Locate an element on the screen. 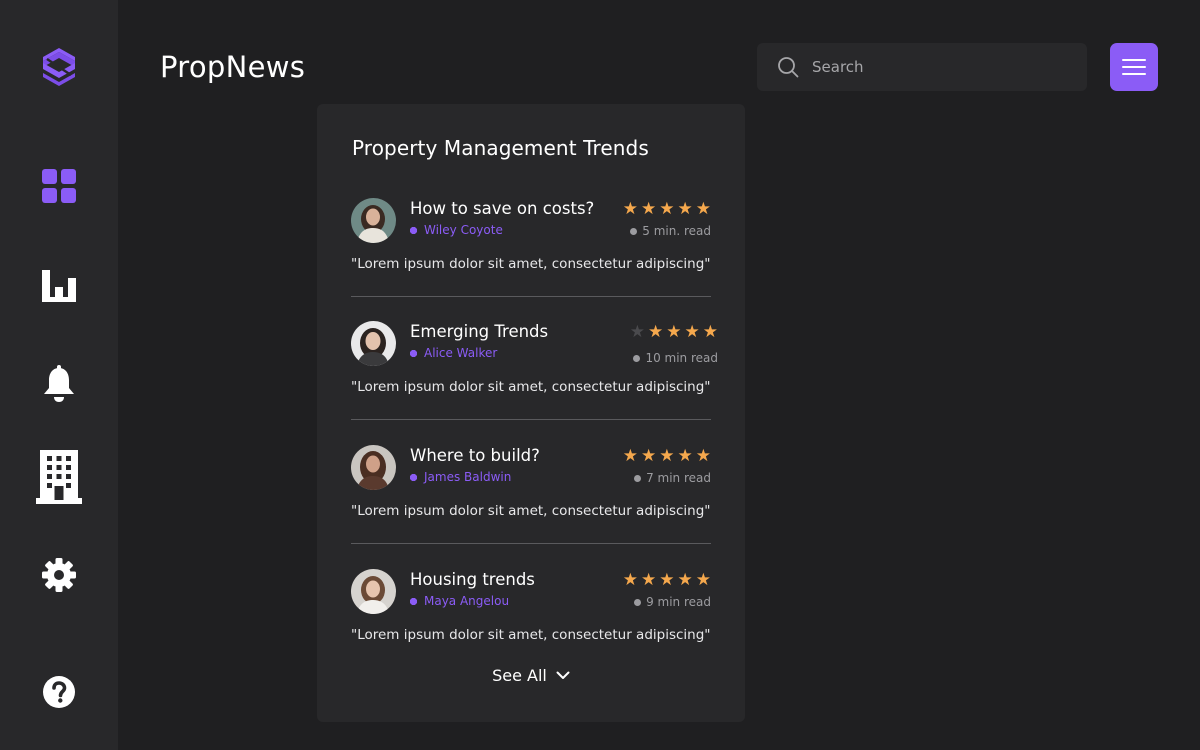  search-box is located at coordinates (922, 67).